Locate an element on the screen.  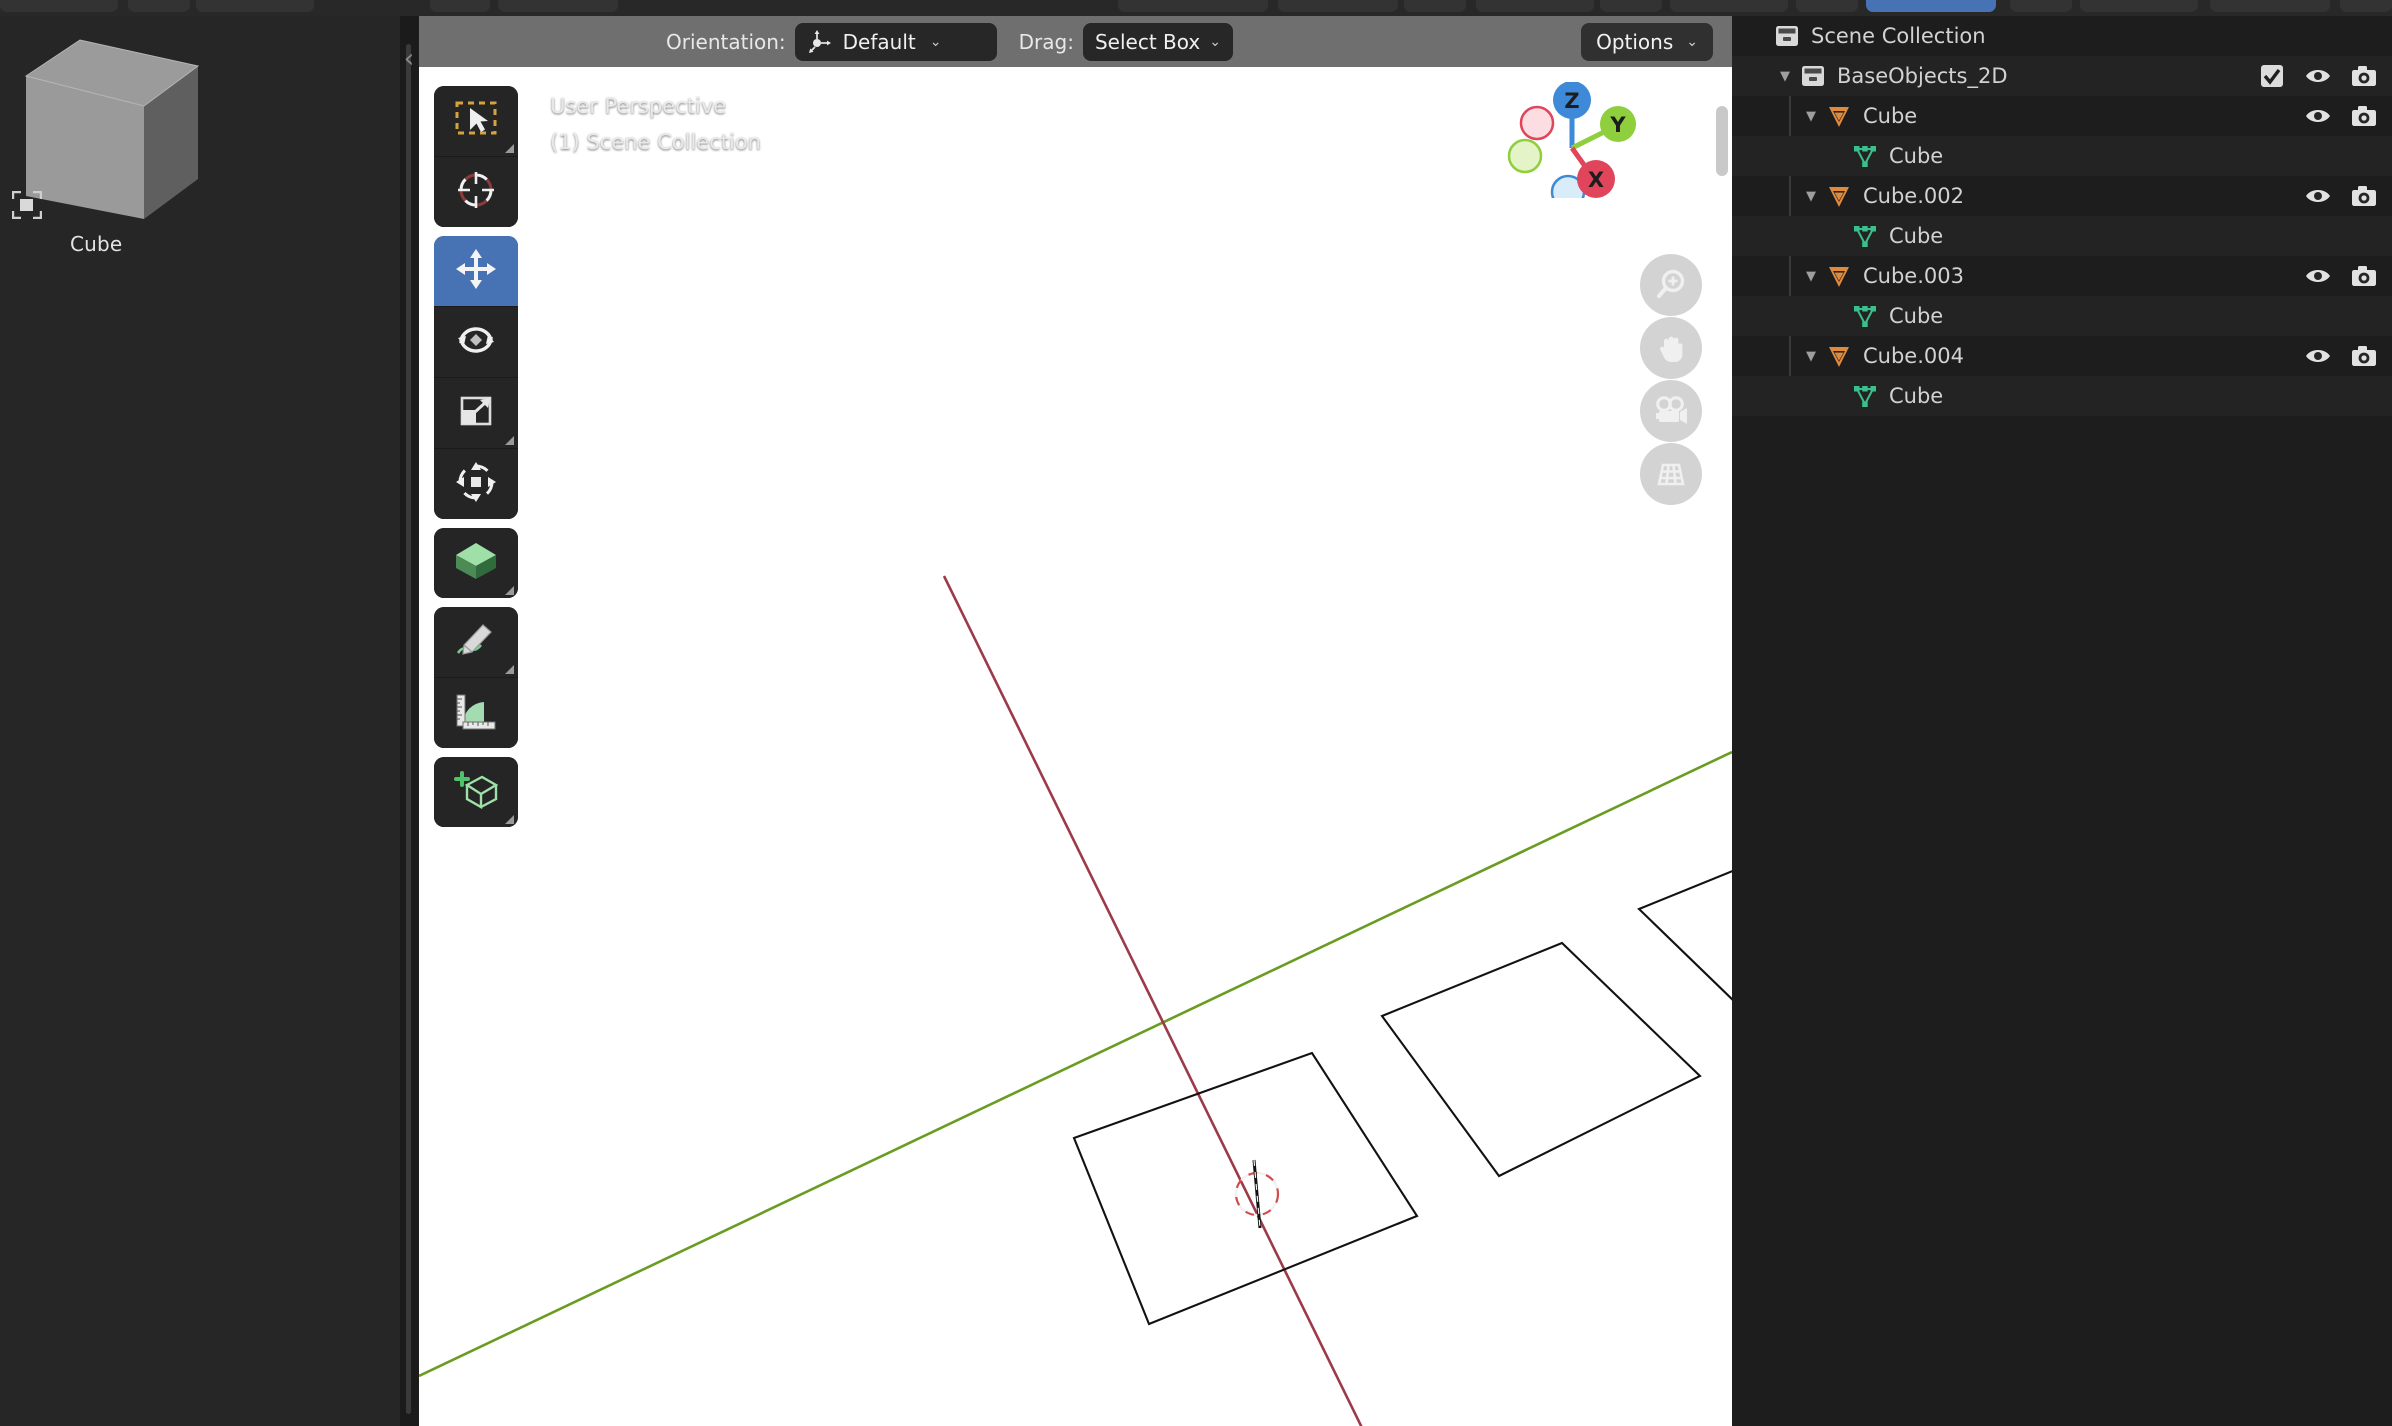
annotate-box-tool is located at coordinates (476, 563).